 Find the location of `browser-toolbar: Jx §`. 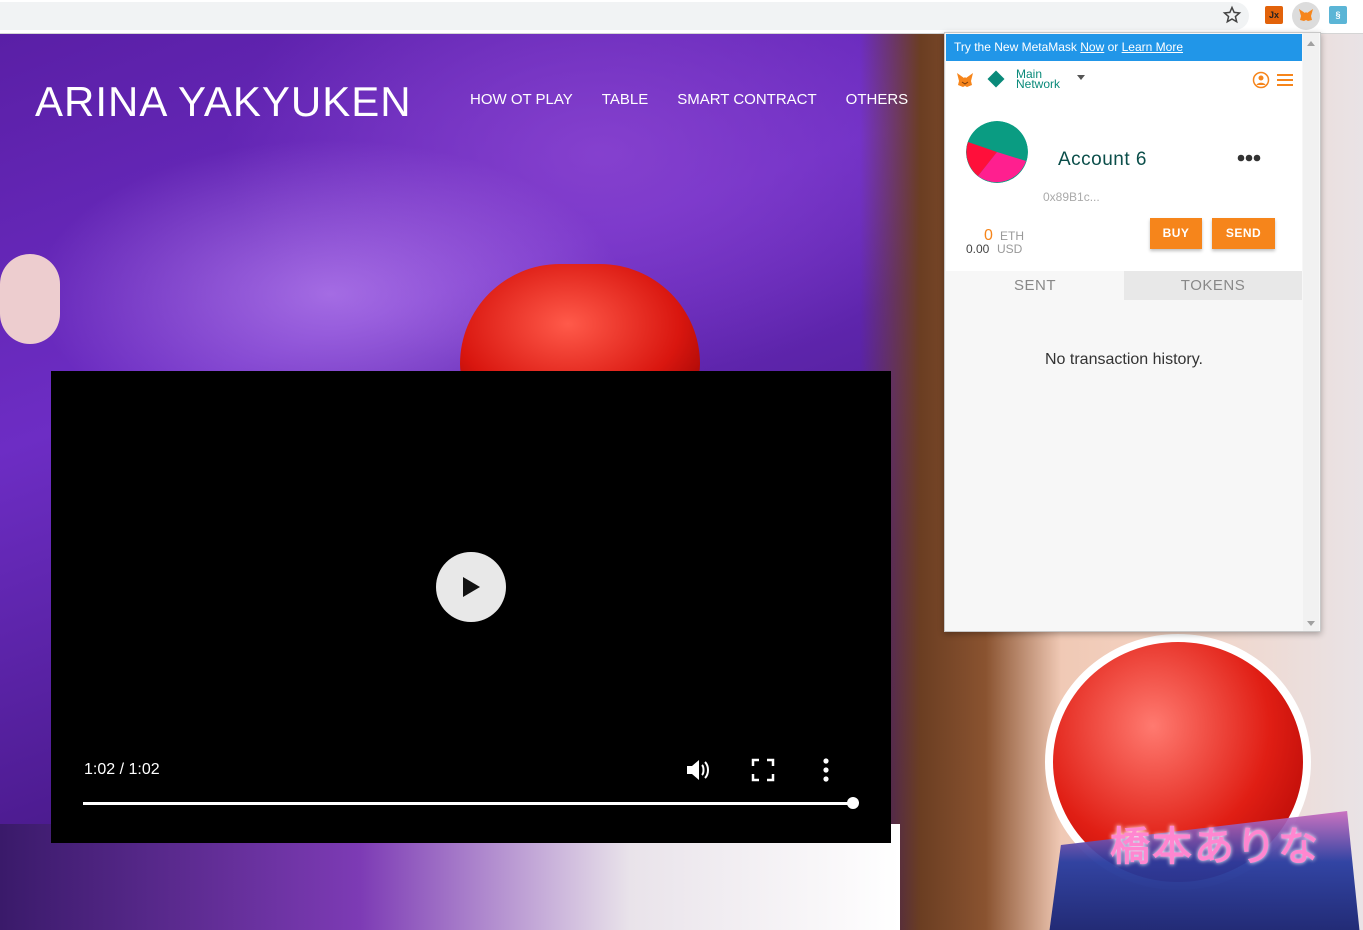

browser-toolbar: Jx § is located at coordinates (681, 17).